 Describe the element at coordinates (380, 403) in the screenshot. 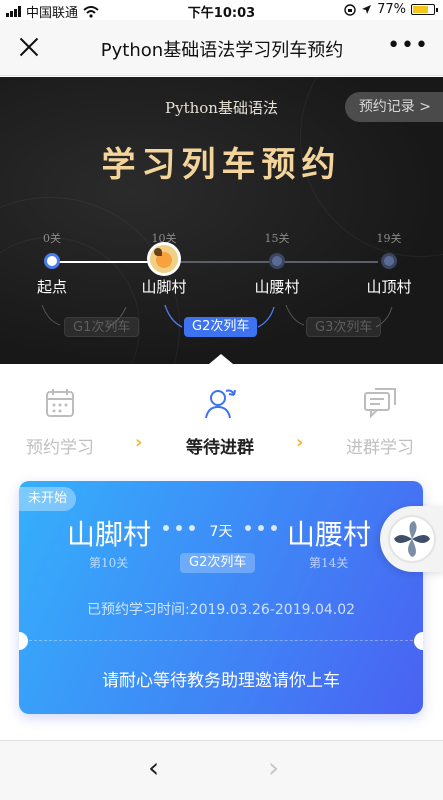

I see `chat-icon` at that location.